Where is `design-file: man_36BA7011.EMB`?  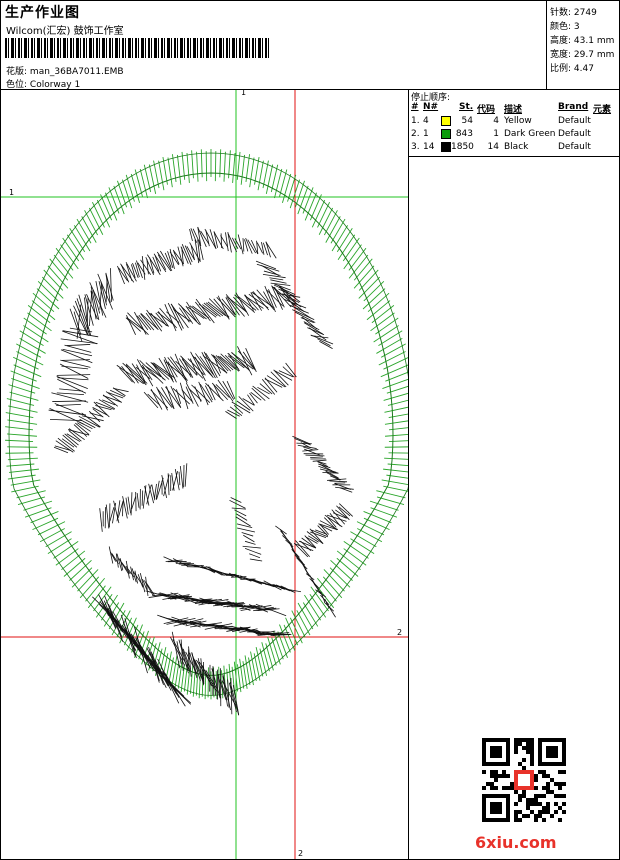
design-file: man_36BA7011.EMB is located at coordinates (76, 72).